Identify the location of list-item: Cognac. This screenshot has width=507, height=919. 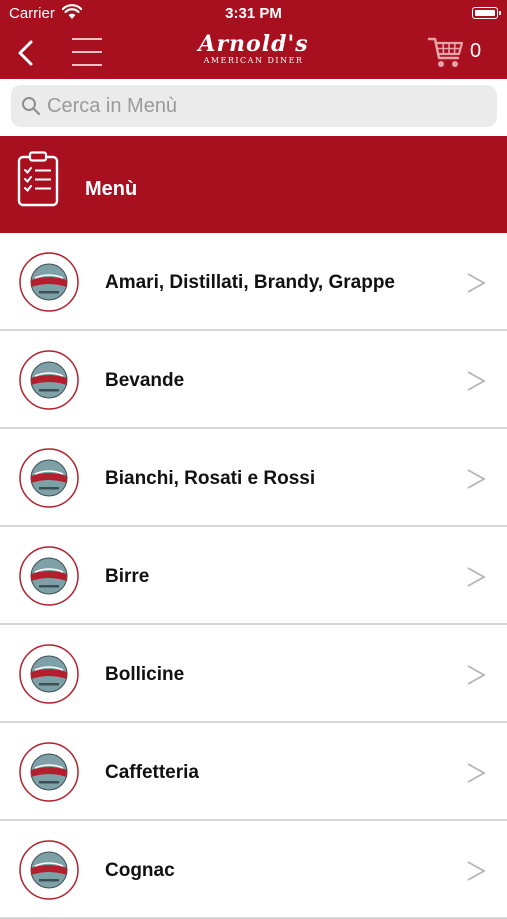
(253, 870).